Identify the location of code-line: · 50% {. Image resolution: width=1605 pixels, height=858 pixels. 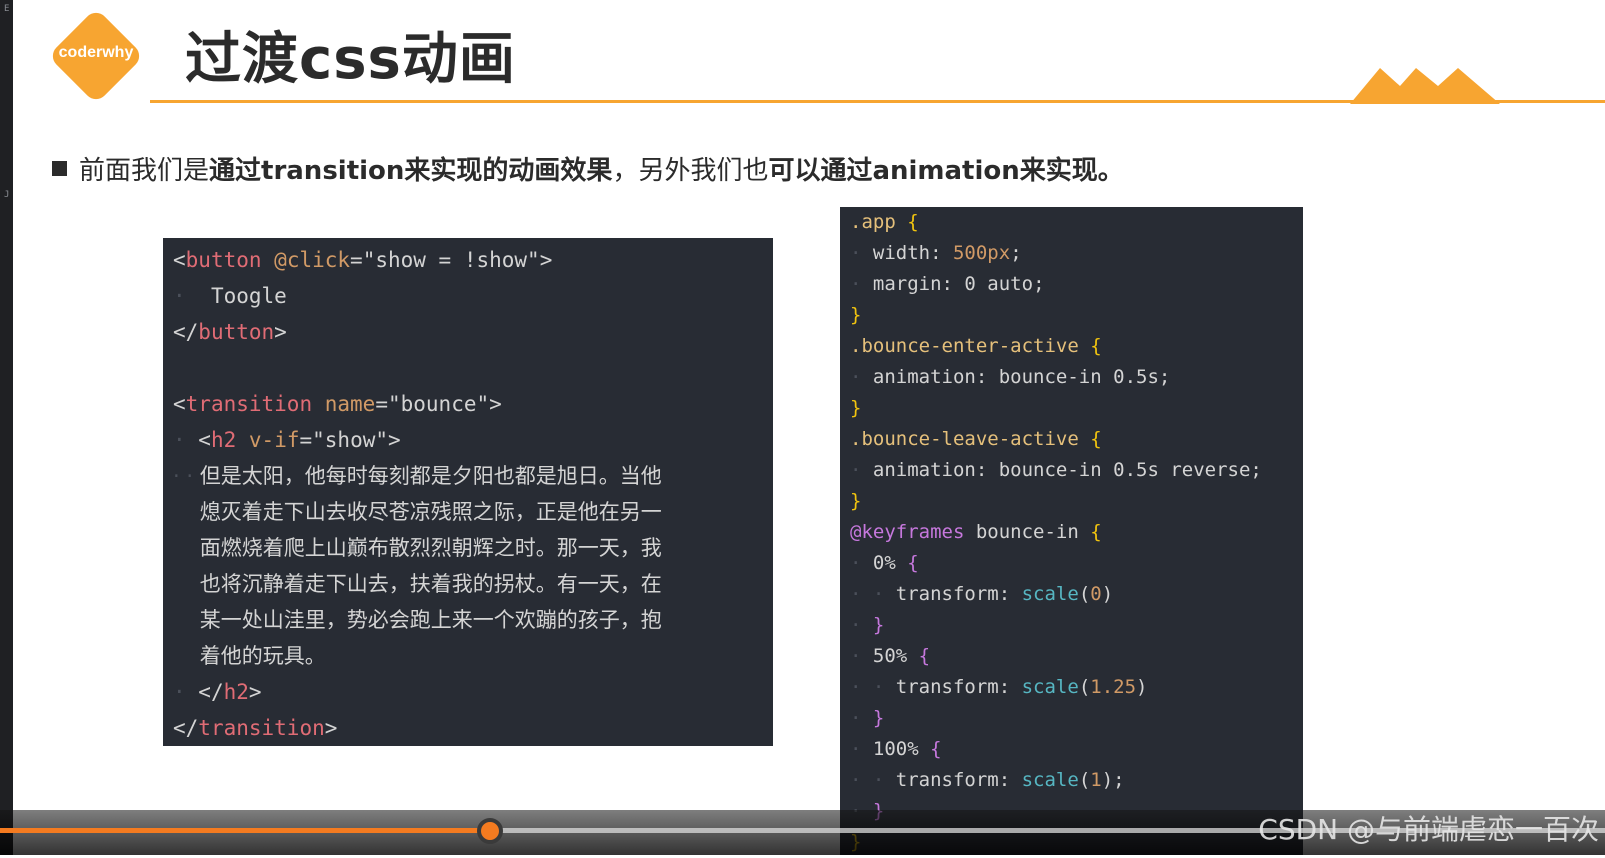
(890, 656).